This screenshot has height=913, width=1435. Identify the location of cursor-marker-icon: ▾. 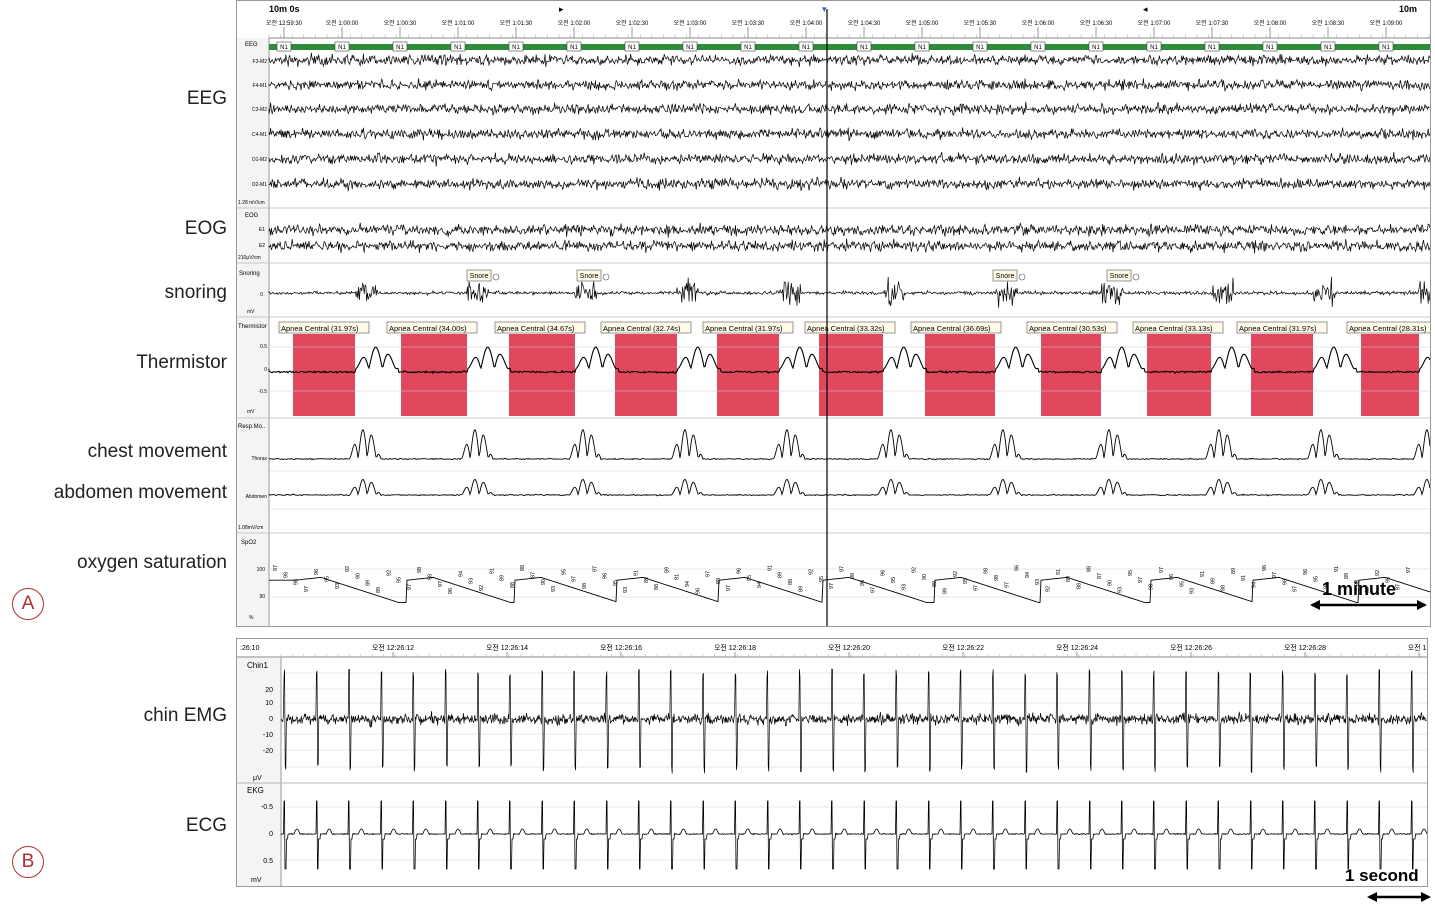
(824, 9).